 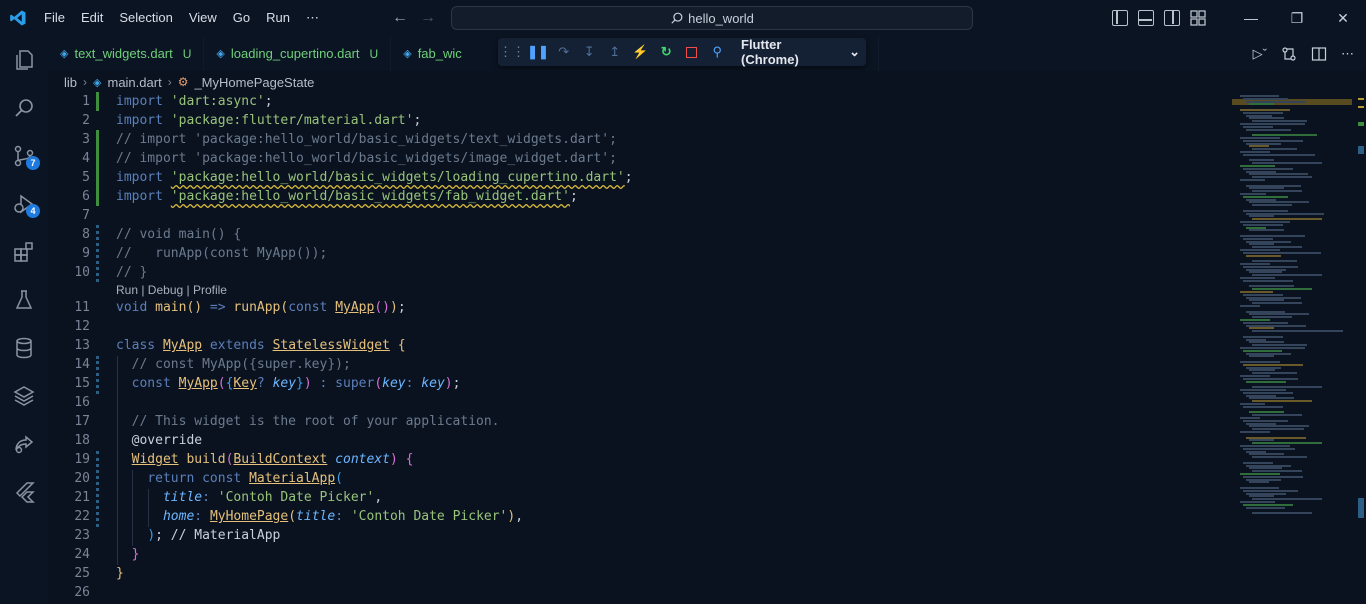 What do you see at coordinates (24, 108) in the screenshot?
I see `search-icon` at bounding box center [24, 108].